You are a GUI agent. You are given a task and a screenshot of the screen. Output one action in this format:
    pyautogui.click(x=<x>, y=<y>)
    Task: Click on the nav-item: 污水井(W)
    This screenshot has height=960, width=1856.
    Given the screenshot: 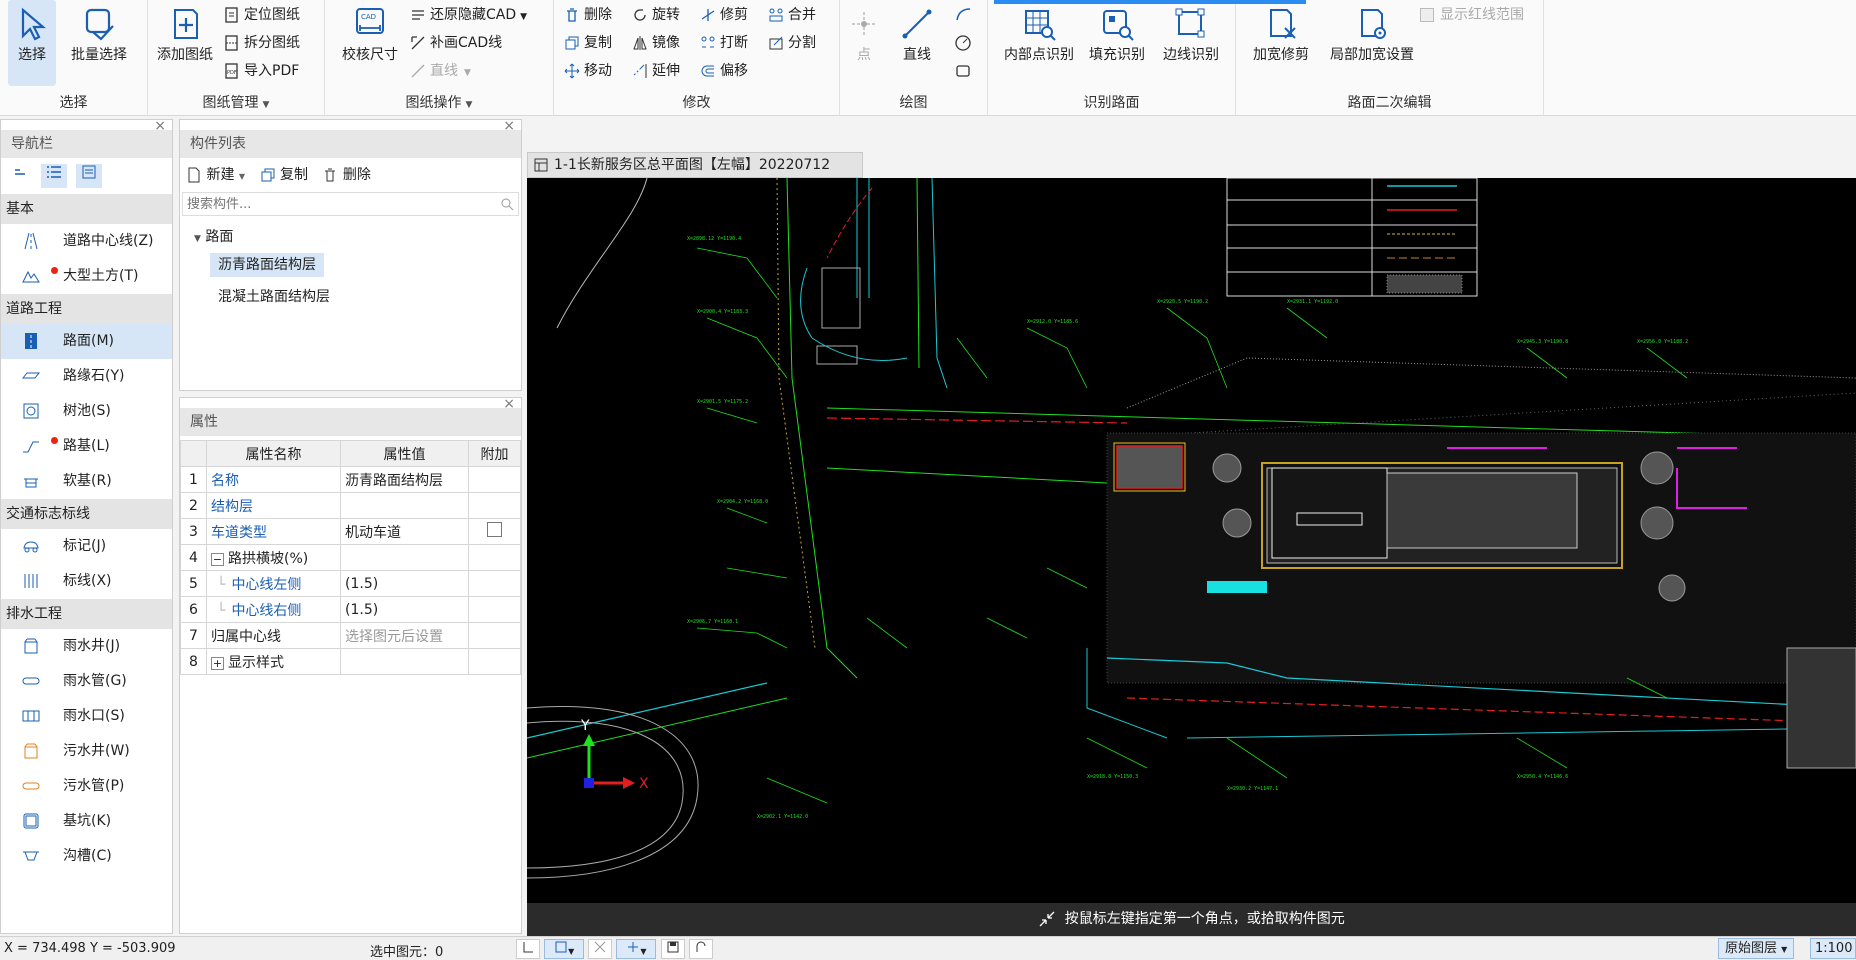 What is the action you would take?
    pyautogui.click(x=86, y=751)
    